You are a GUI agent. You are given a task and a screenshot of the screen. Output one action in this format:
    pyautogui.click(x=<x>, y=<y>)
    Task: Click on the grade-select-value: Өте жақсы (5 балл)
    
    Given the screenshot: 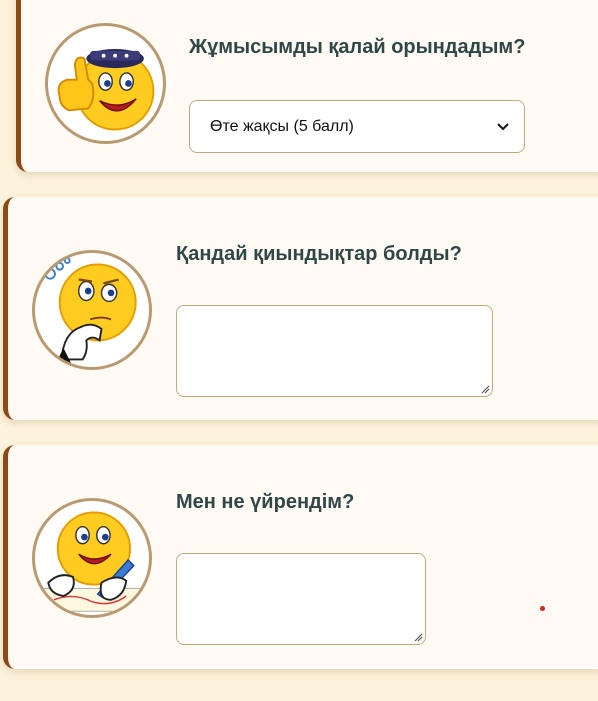 What is the action you would take?
    pyautogui.click(x=282, y=126)
    